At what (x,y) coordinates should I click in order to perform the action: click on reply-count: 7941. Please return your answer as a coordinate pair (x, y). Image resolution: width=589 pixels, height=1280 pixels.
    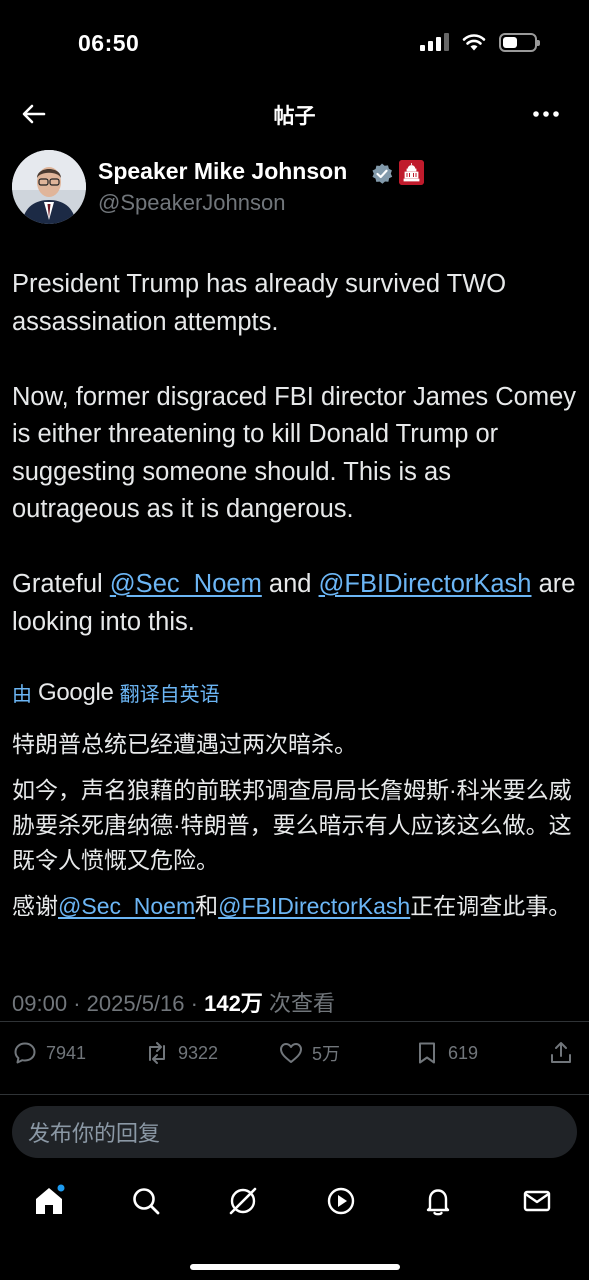
    Looking at the image, I should click on (66, 1052).